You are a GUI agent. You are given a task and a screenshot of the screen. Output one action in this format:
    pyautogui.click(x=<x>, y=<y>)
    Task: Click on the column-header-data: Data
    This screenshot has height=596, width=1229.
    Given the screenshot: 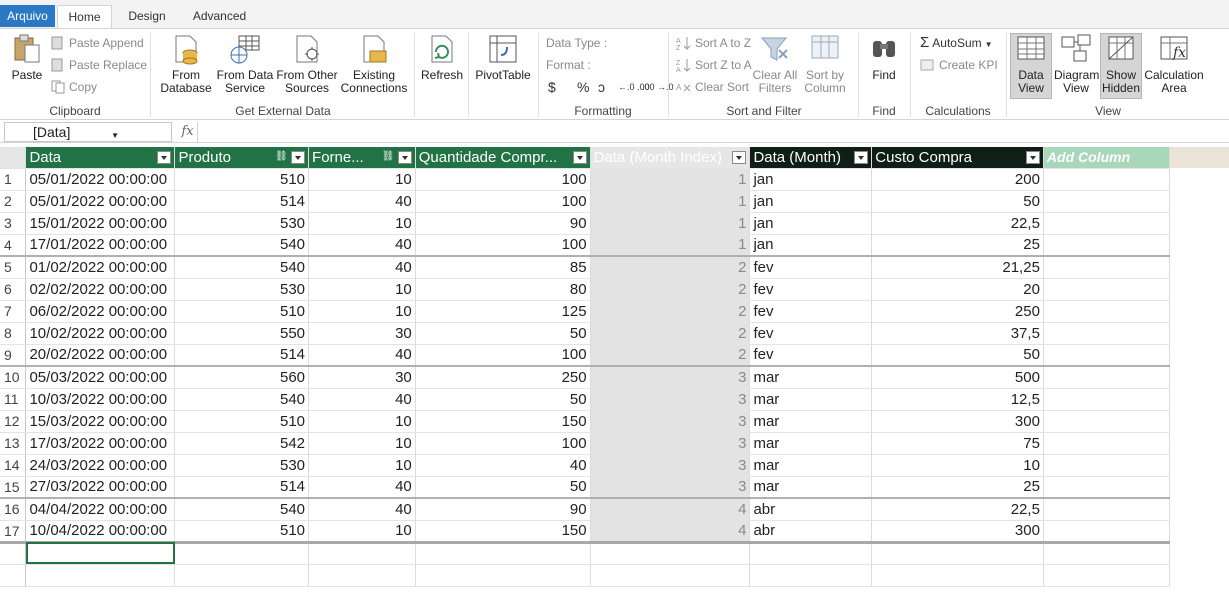 What is the action you would take?
    pyautogui.click(x=100, y=158)
    